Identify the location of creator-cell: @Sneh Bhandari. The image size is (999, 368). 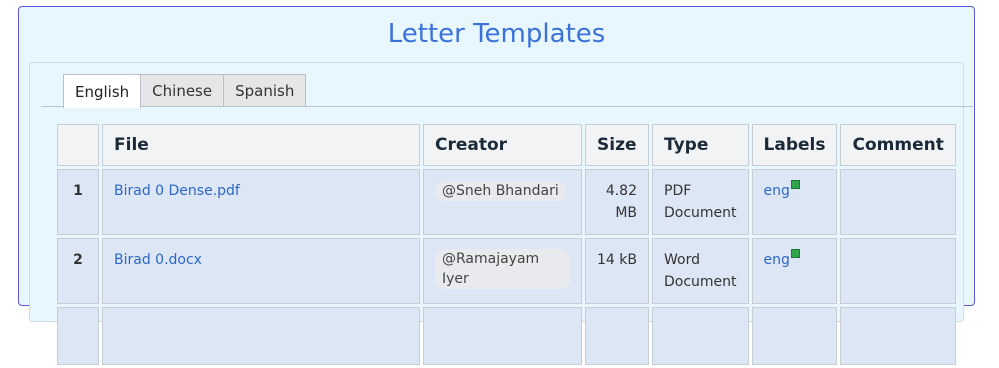
(502, 202).